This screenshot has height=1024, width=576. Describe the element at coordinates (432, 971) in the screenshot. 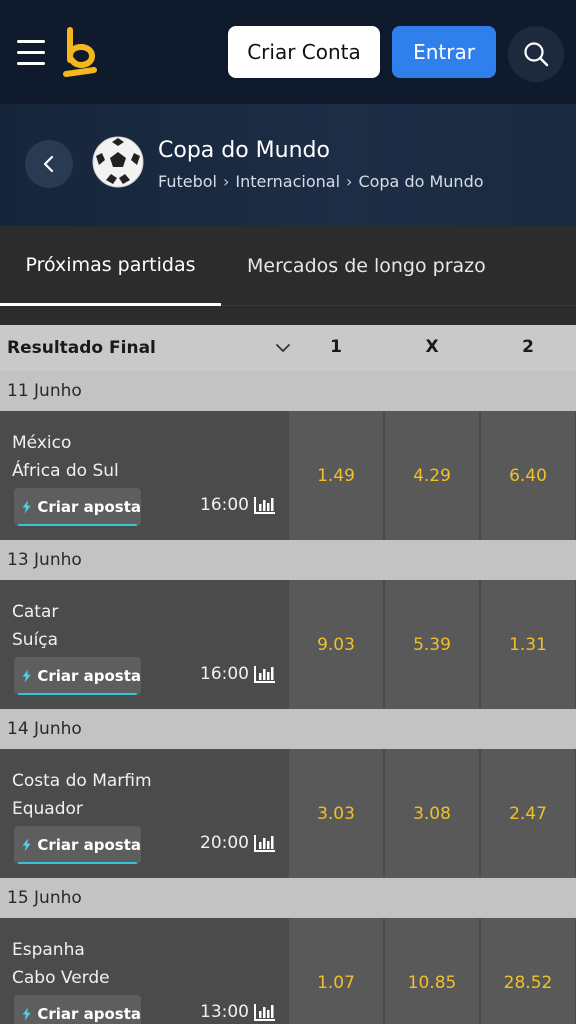

I see `odd-draw: 10.85` at that location.